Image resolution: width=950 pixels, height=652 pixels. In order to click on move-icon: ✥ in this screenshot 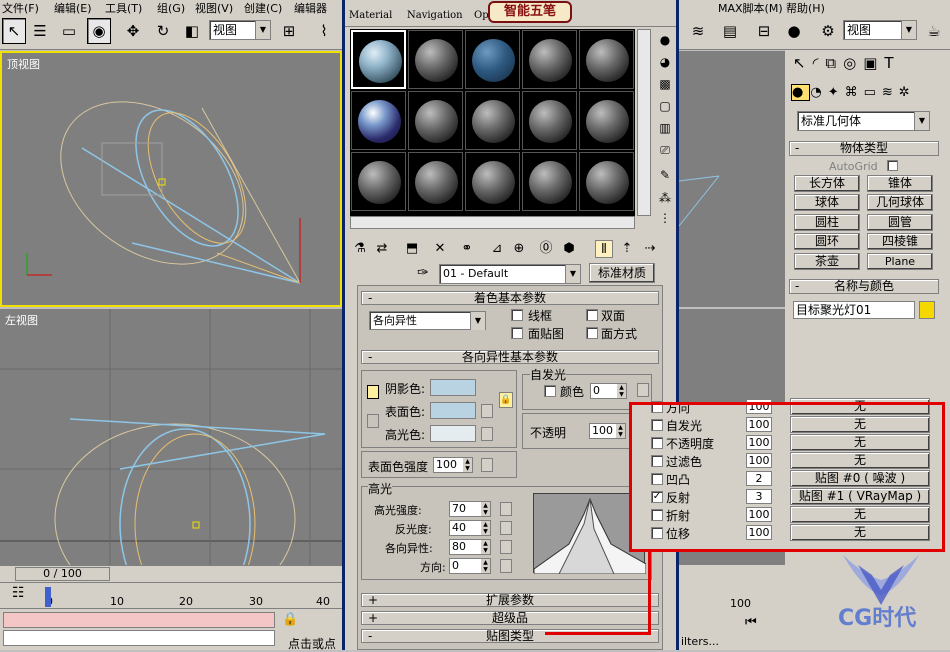, I will do `click(133, 31)`.